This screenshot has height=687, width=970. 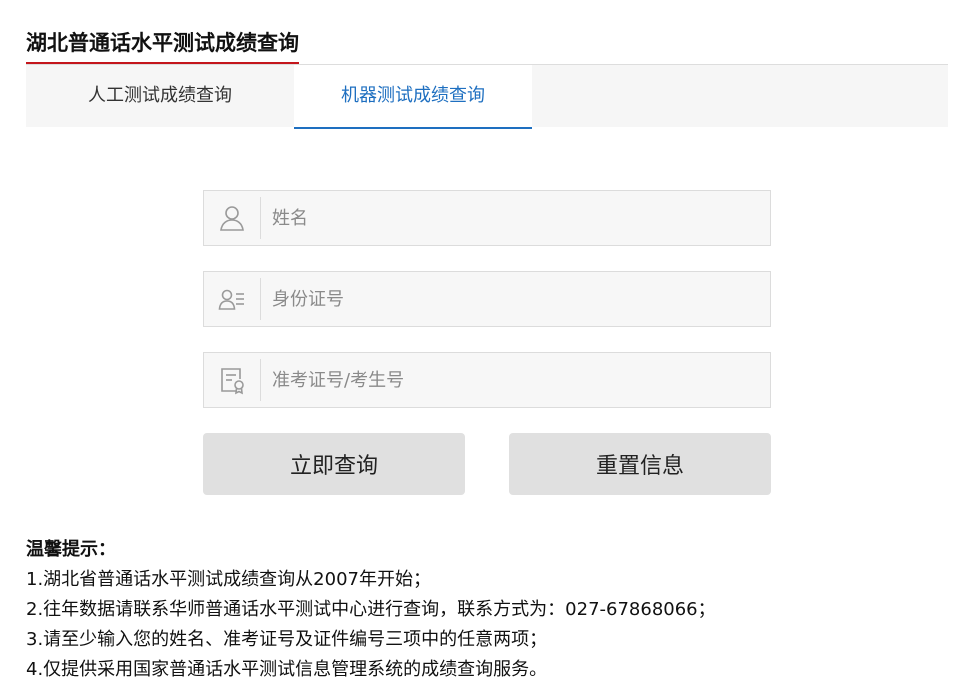 What do you see at coordinates (287, 669) in the screenshot?
I see `tip-line: 4.仅提供采用国家普通话水平测试信息管理系统的成绩查询服务。` at bounding box center [287, 669].